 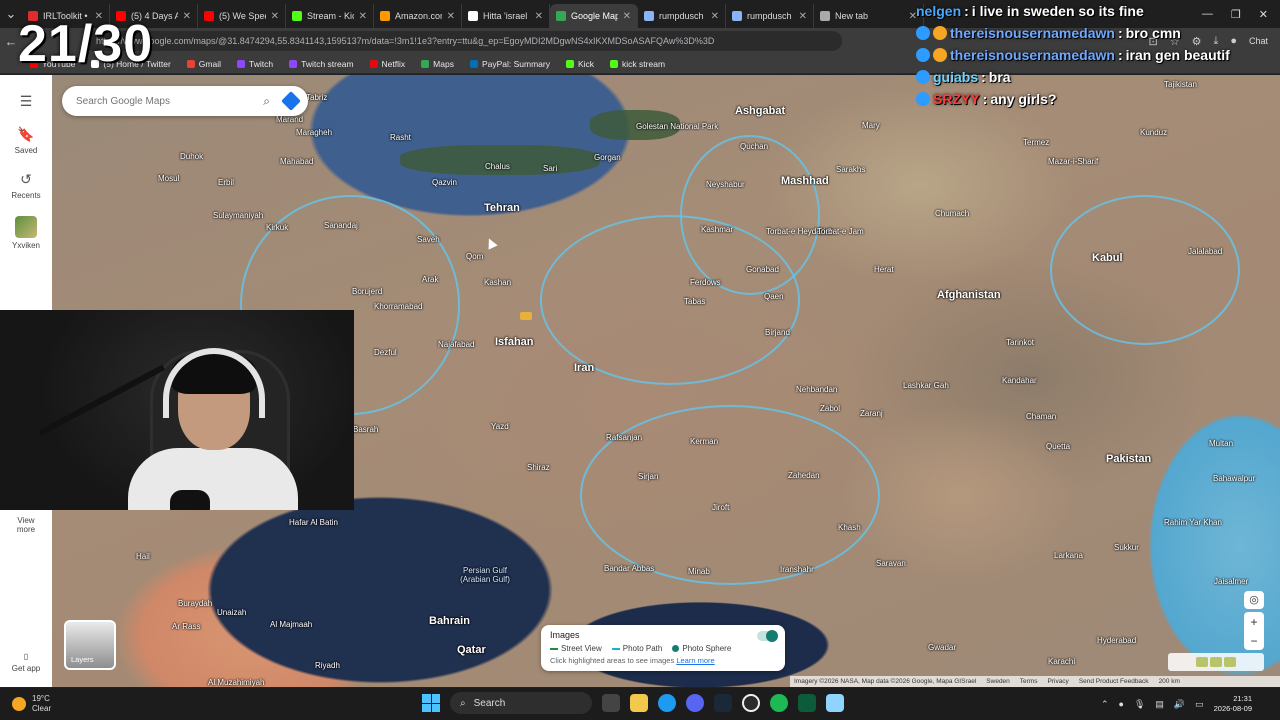 I want to click on city-label: Ar Rass, so click(x=186, y=626).